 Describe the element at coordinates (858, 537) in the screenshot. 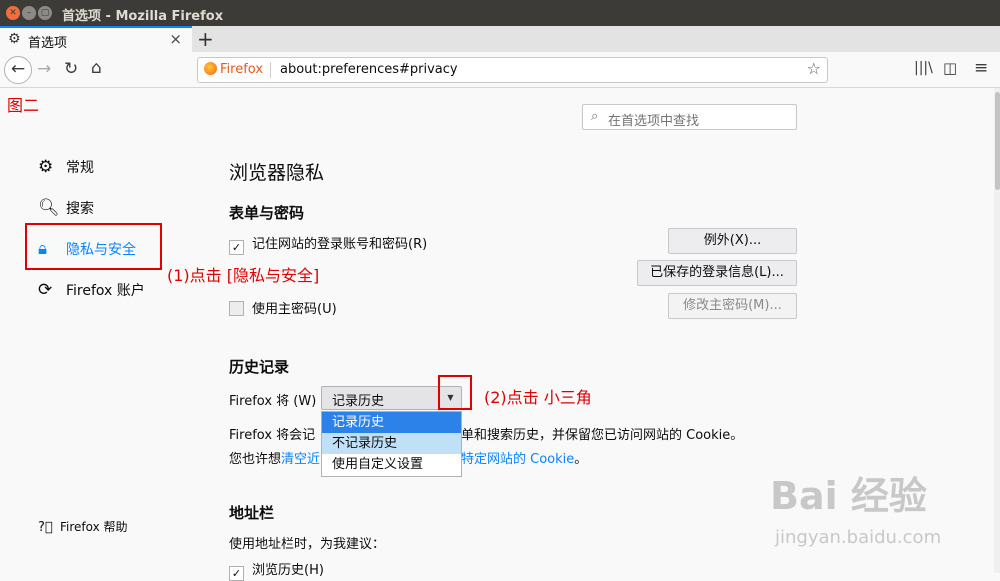

I see `watermark-url: jingyan.baidu.com` at that location.